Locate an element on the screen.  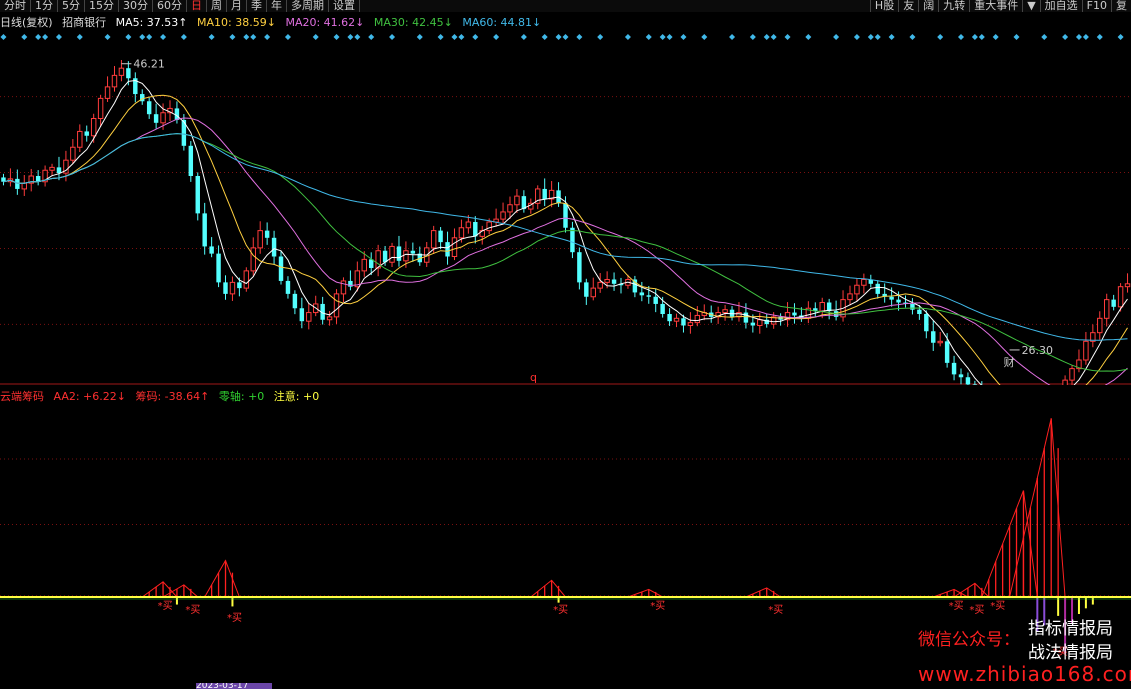
tool-7: F10 is located at coordinates (1096, 6).